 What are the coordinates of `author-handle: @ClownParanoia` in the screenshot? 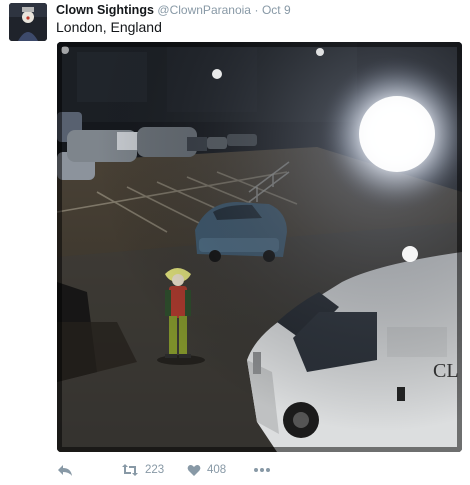 It's located at (204, 10).